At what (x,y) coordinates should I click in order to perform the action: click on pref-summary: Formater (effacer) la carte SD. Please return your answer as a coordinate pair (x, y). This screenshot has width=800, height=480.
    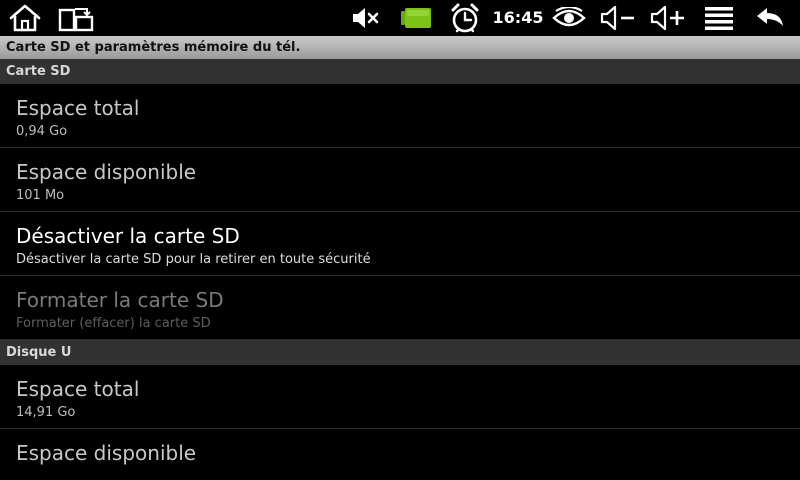
    Looking at the image, I should click on (113, 323).